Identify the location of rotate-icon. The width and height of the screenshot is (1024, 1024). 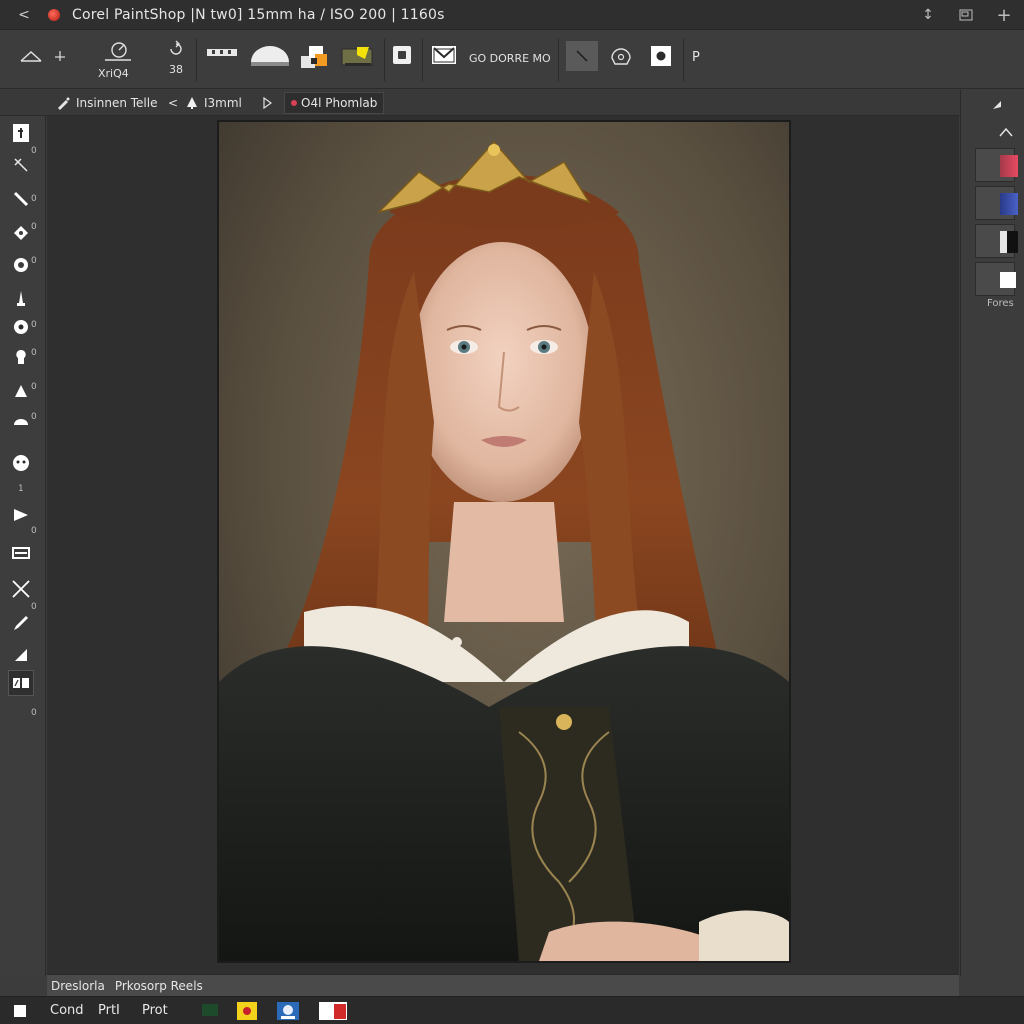
(176, 49).